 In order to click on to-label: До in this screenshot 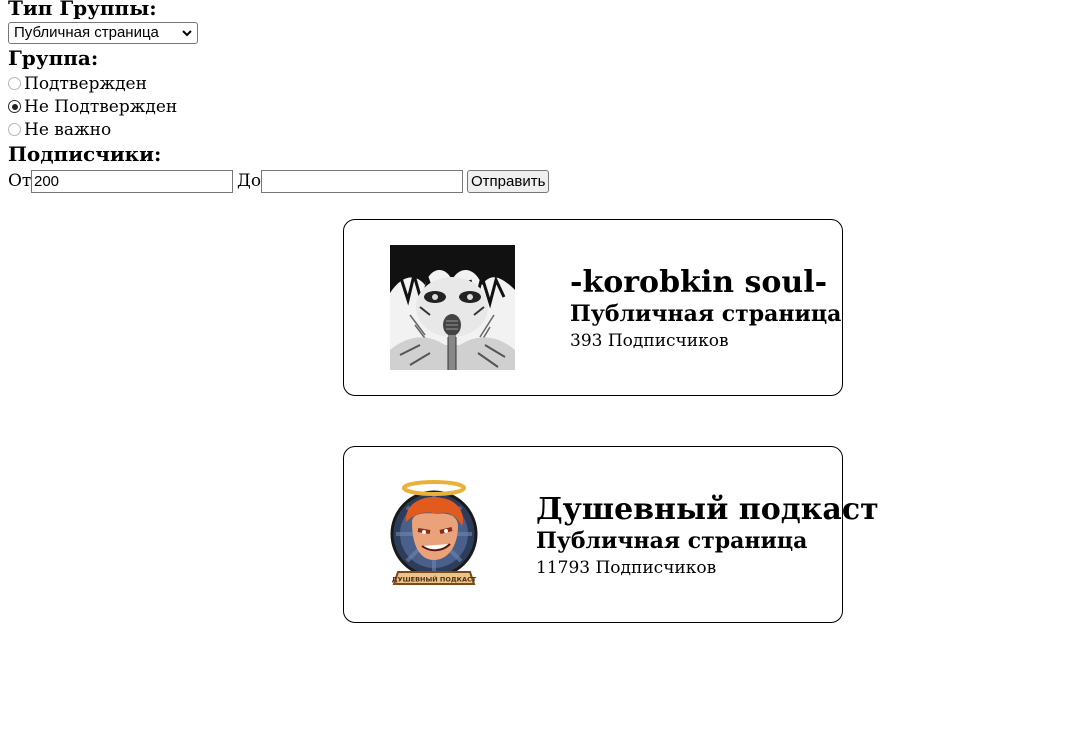, I will do `click(249, 181)`.